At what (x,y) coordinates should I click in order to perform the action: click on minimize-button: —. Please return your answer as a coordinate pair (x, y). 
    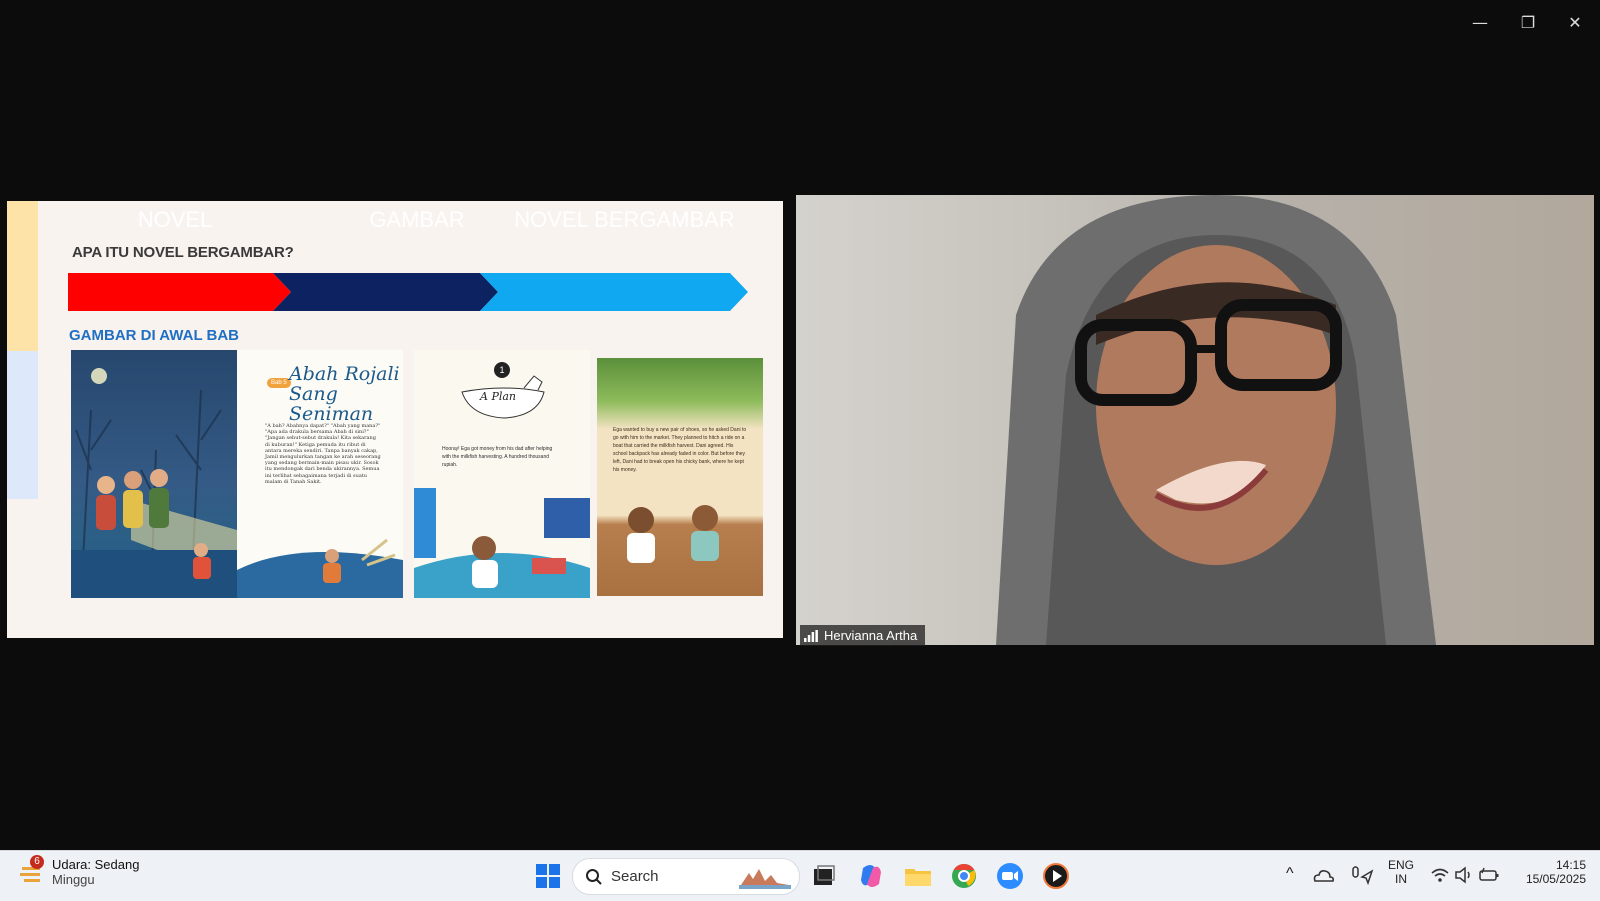
    Looking at the image, I should click on (1480, 22).